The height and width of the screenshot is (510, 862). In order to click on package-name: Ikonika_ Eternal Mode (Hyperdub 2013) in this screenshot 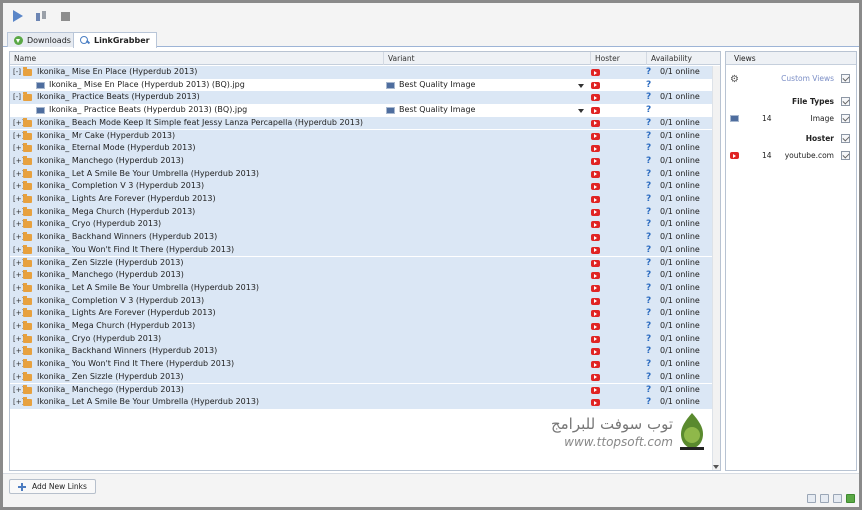, I will do `click(116, 148)`.